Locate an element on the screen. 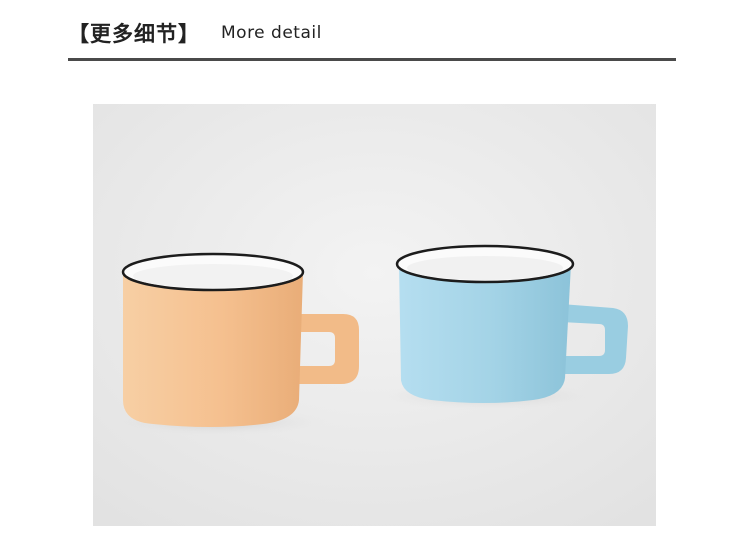 Image resolution: width=750 pixels, height=537 pixels. section-header: 【更多细节】 More detail is located at coordinates (372, 38).